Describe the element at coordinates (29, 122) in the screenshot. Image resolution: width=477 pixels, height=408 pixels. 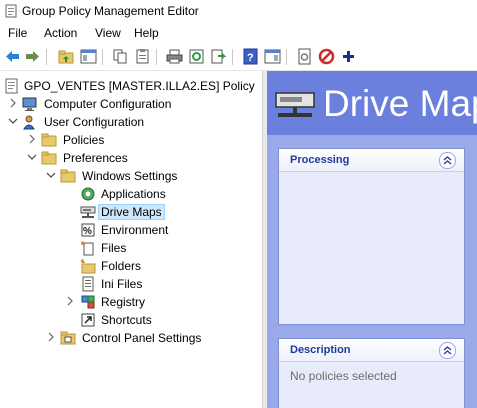
I see `user-icon` at that location.